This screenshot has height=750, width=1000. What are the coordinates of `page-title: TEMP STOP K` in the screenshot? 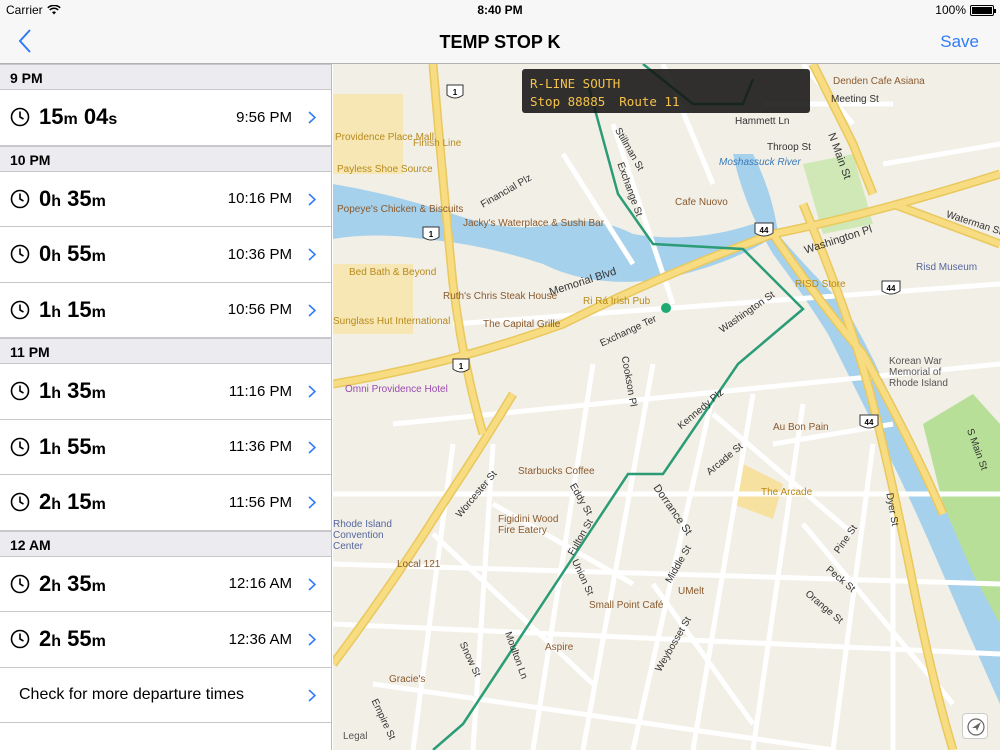 It's located at (500, 42).